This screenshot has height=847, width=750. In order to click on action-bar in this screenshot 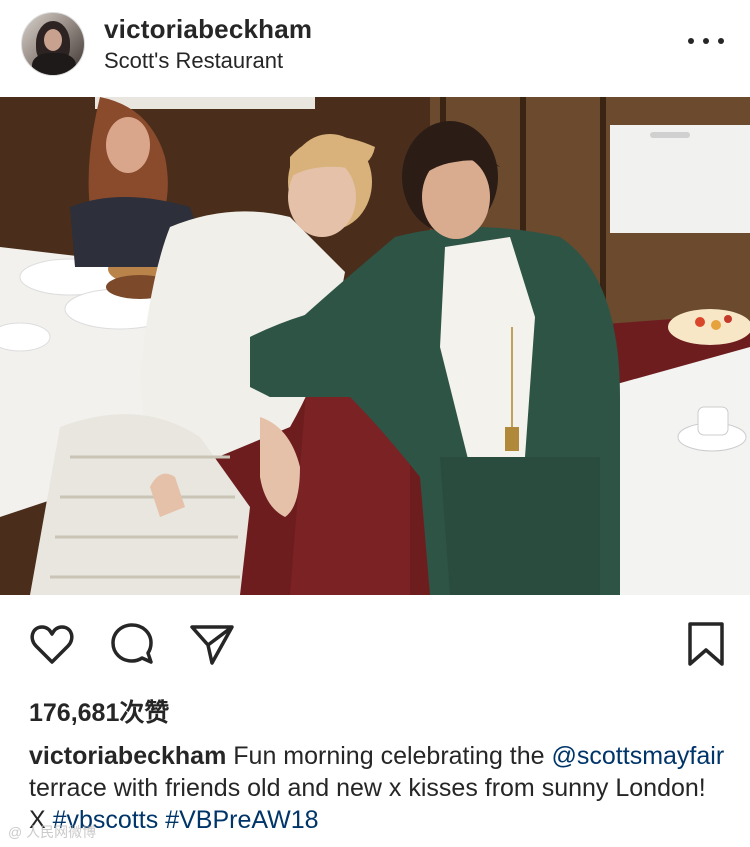, I will do `click(375, 641)`.